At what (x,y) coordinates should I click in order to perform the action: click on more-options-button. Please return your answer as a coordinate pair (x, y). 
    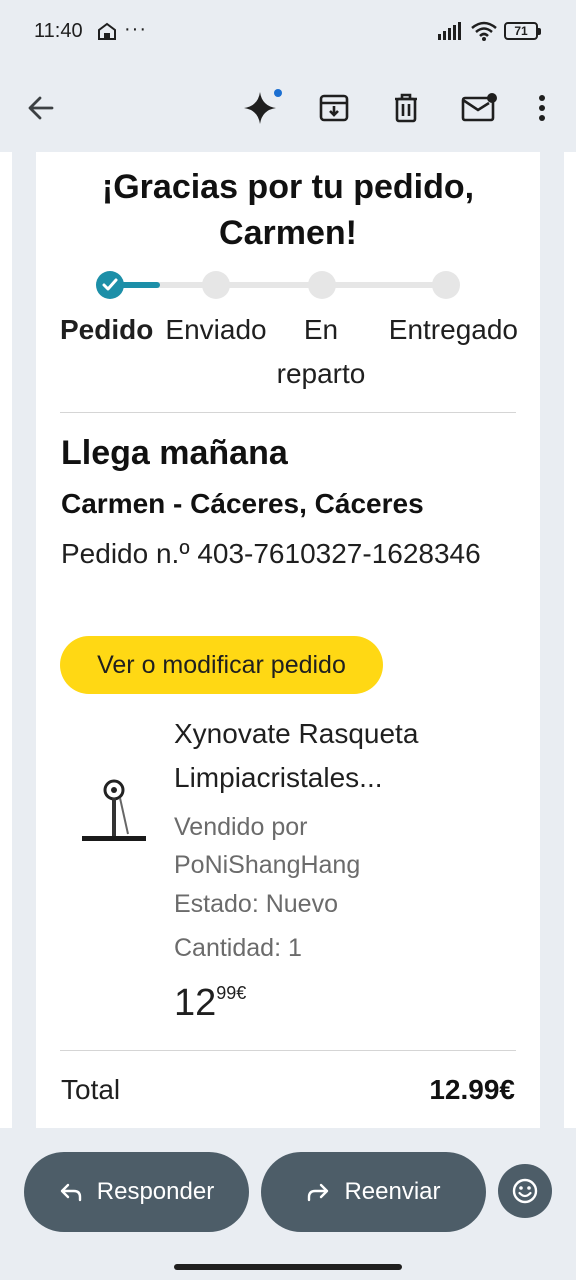
    Looking at the image, I should click on (542, 108).